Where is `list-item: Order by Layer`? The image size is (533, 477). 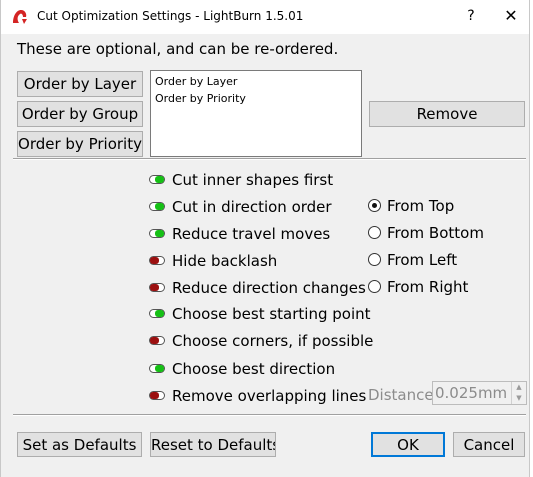
list-item: Order by Layer is located at coordinates (256, 81).